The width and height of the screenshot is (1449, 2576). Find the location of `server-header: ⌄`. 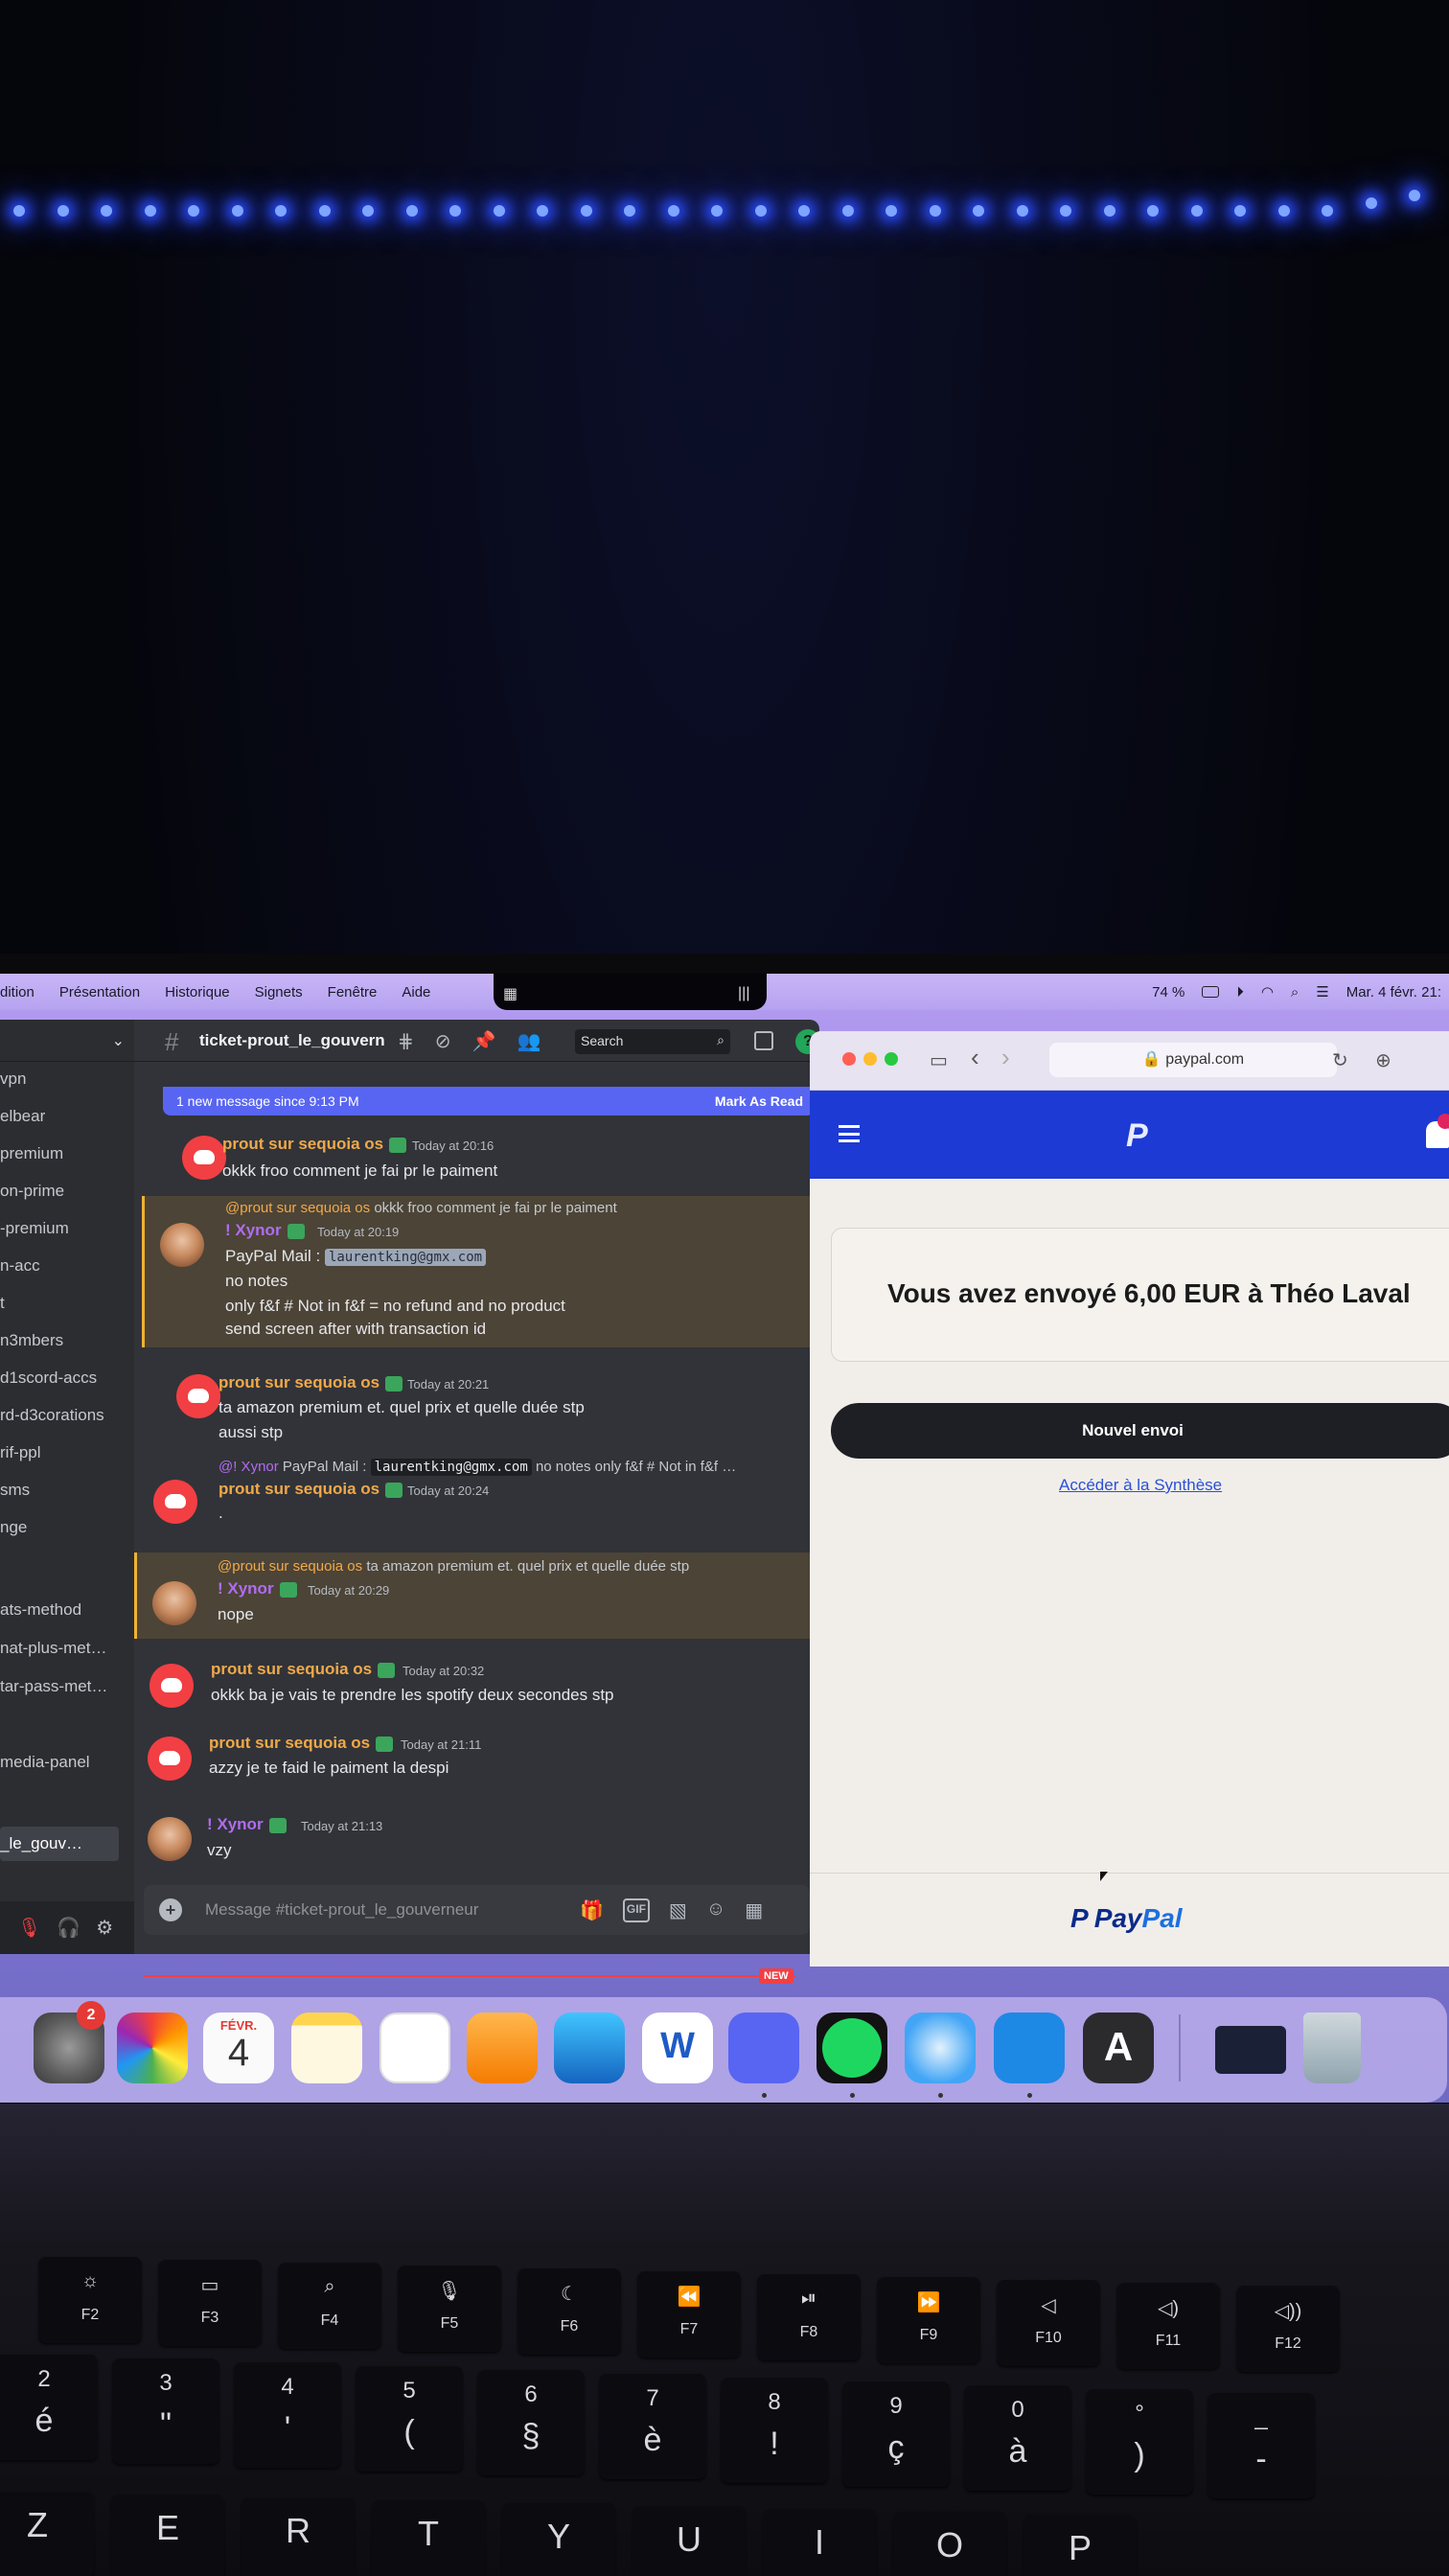

server-header: ⌄ is located at coordinates (67, 1041).